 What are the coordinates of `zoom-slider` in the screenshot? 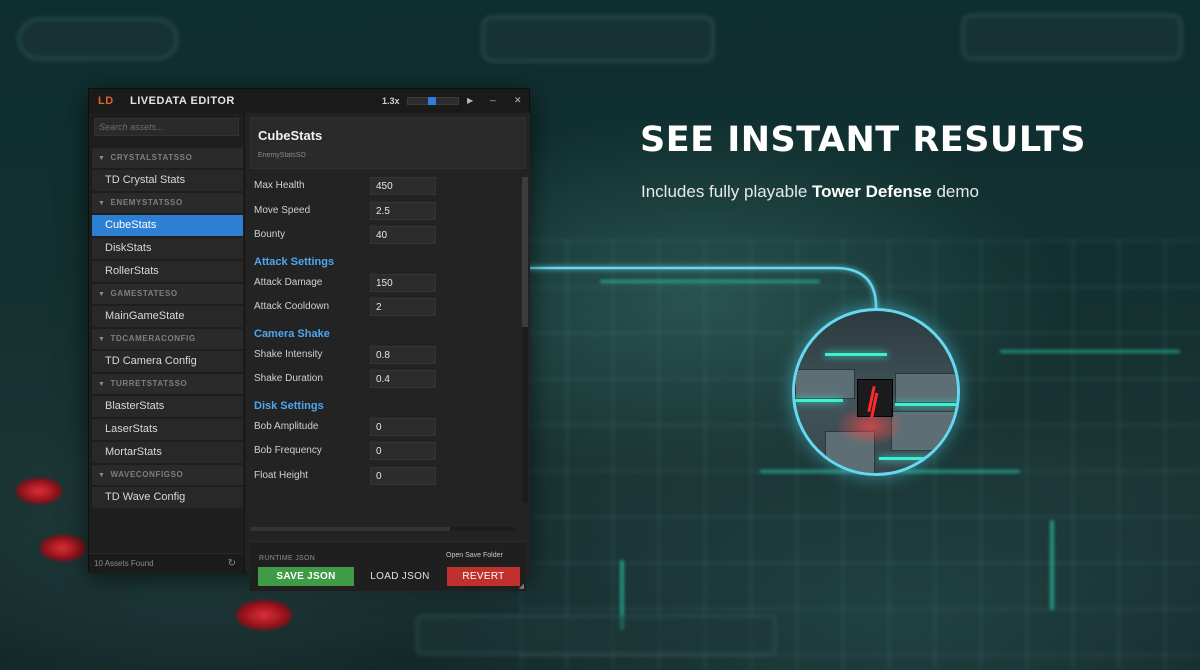 It's located at (433, 101).